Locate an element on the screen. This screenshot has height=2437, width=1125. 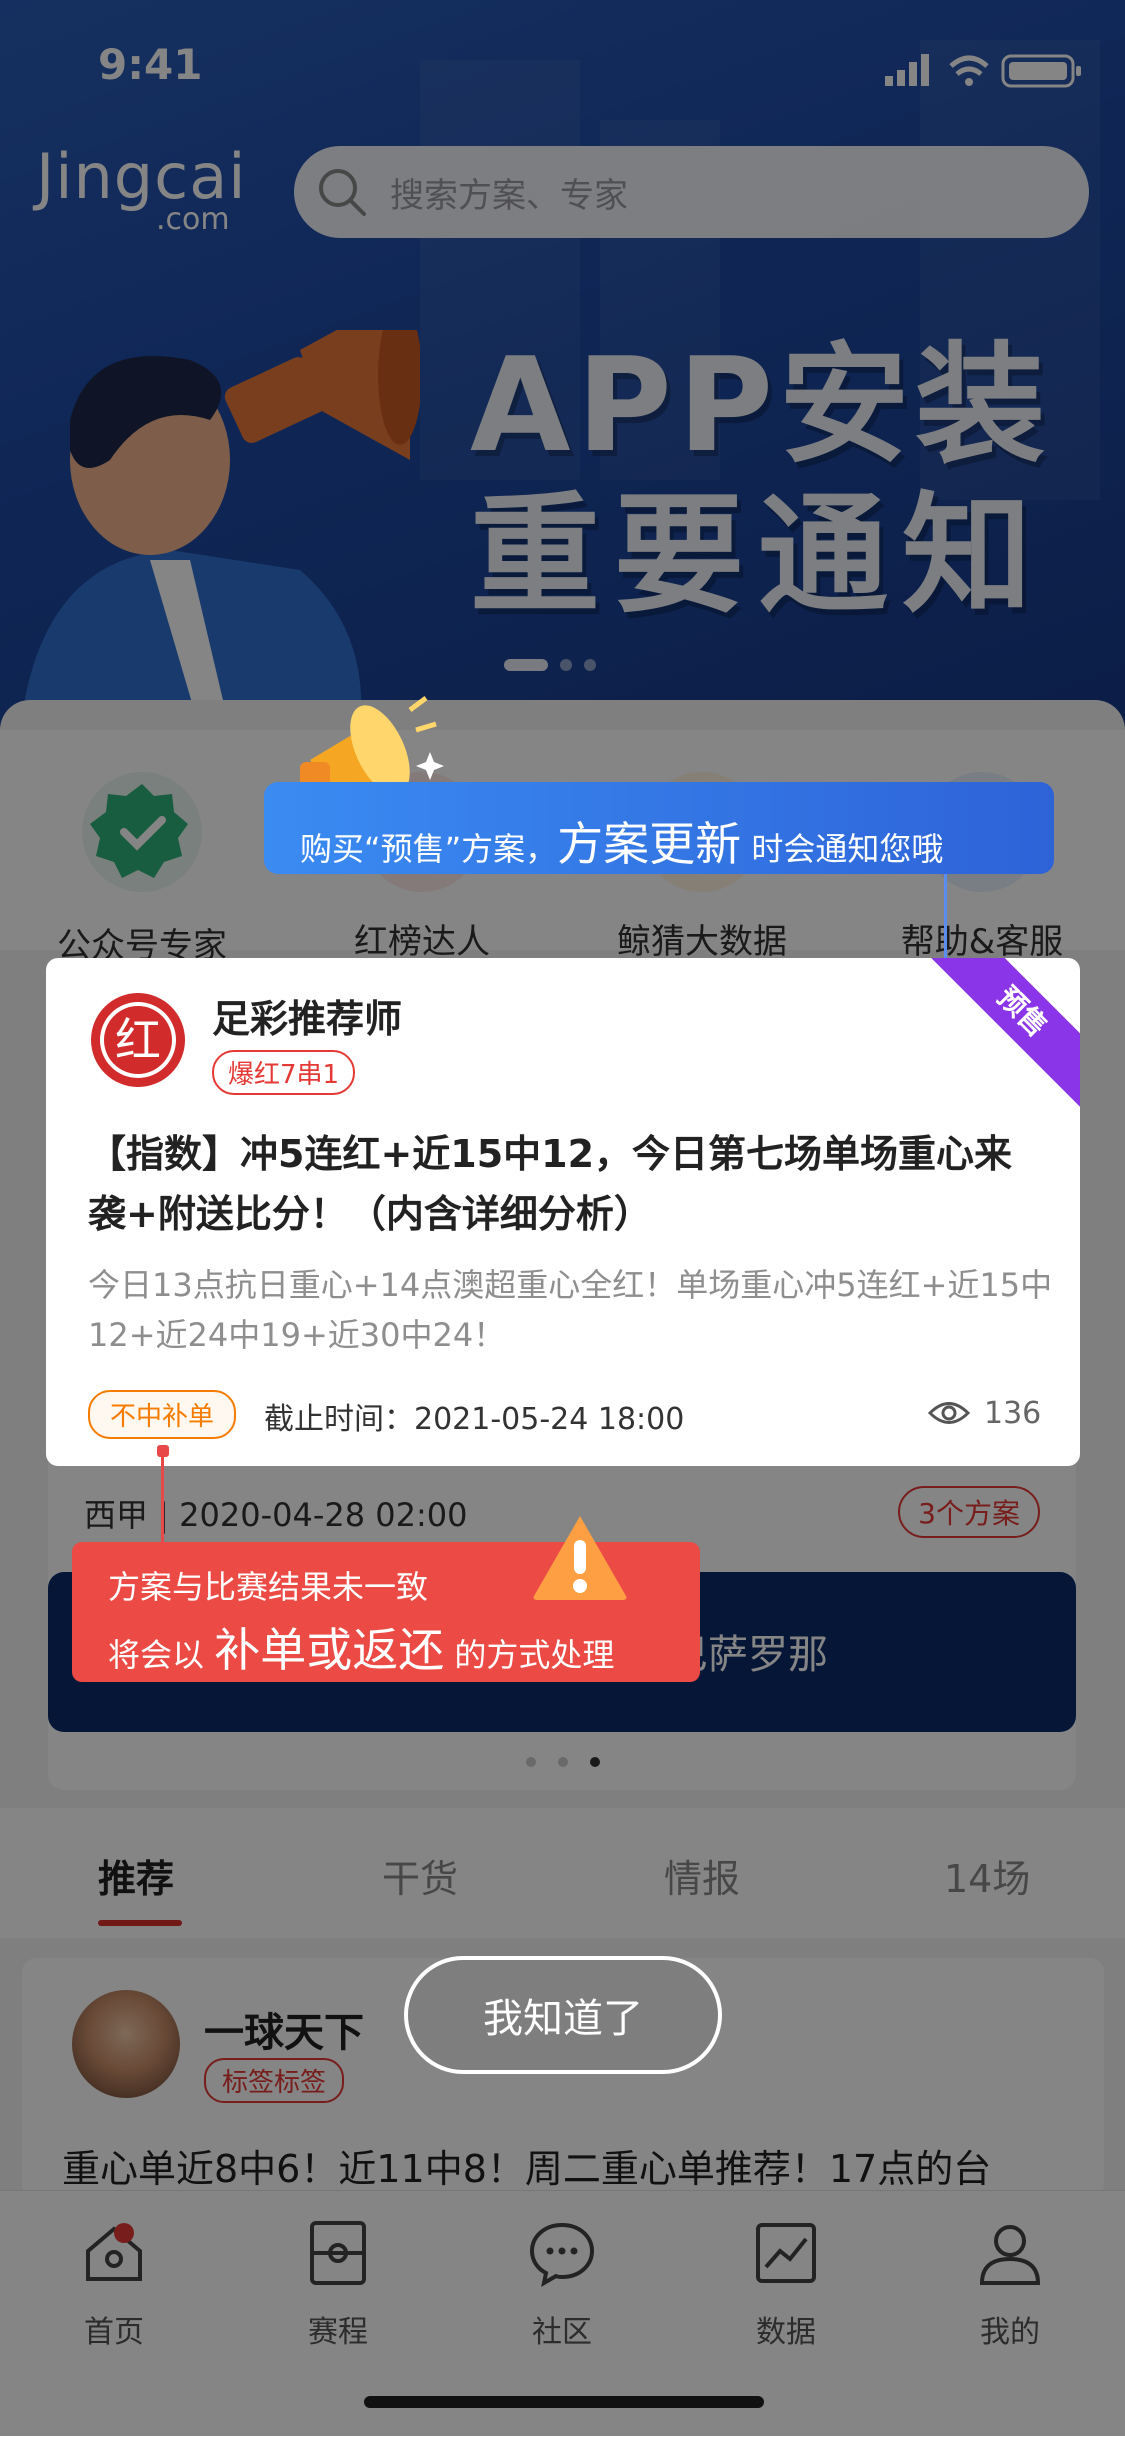
home-indicator is located at coordinates (564, 2402).